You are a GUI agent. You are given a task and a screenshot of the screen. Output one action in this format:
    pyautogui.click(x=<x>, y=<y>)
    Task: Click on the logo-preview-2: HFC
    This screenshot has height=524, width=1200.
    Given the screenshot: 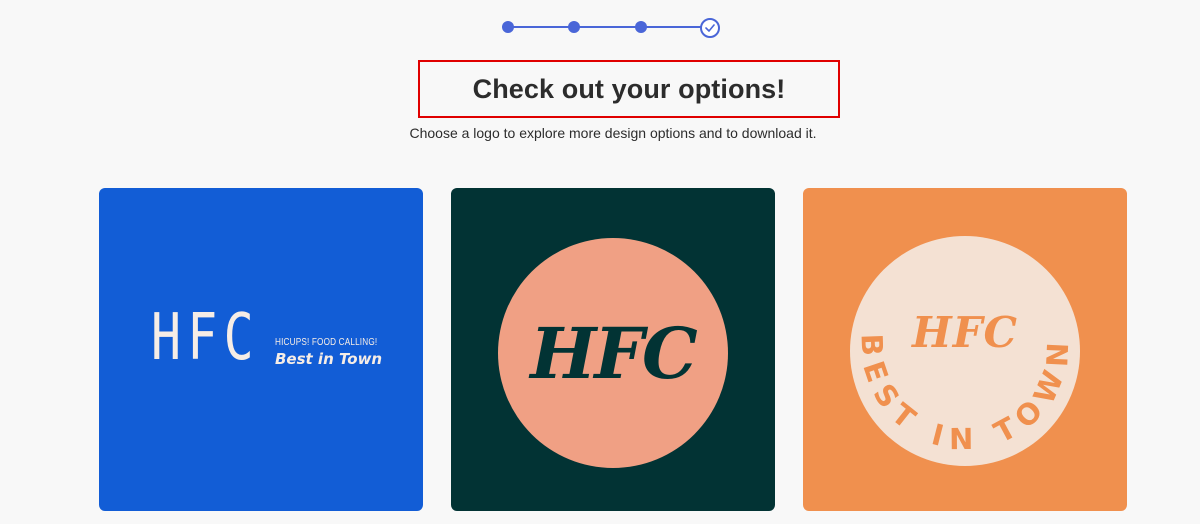 What is the action you would take?
    pyautogui.click(x=613, y=353)
    